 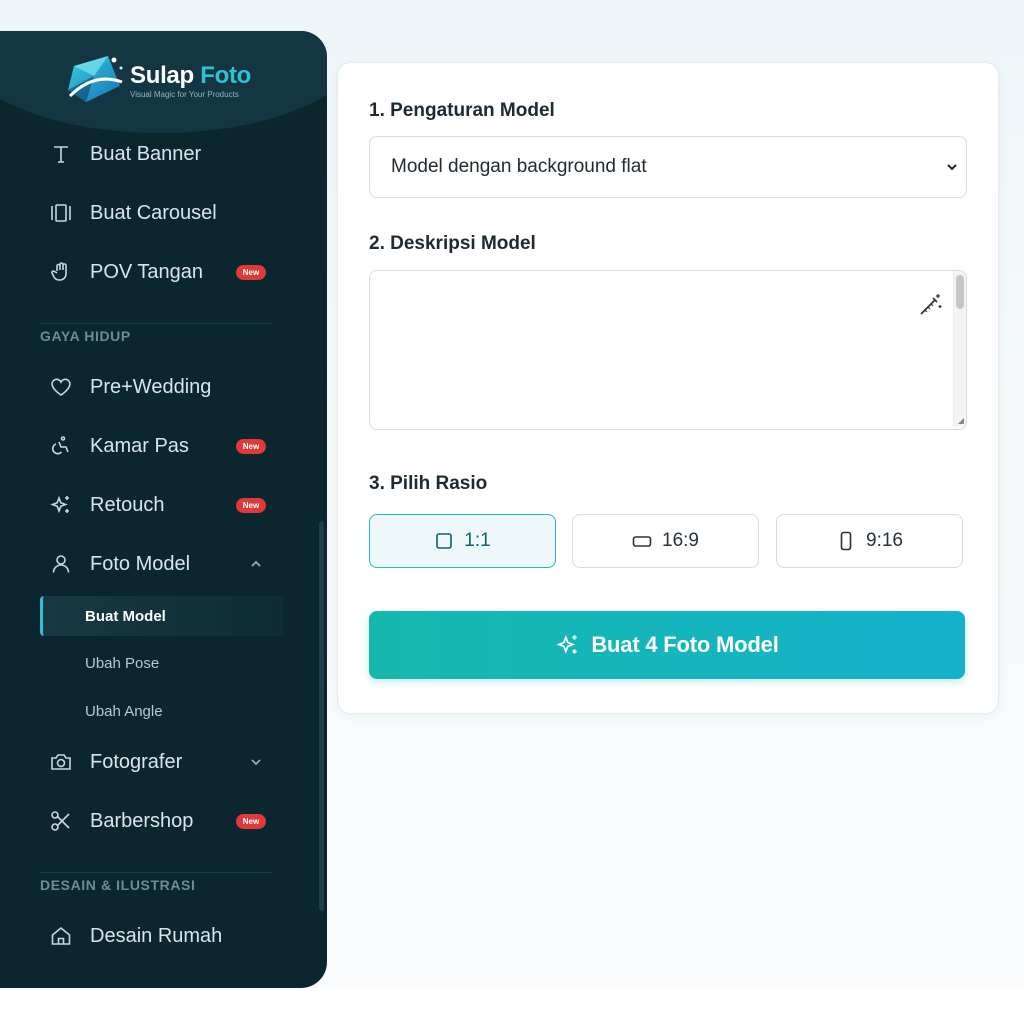 I want to click on chevron-up-icon, so click(x=256, y=563).